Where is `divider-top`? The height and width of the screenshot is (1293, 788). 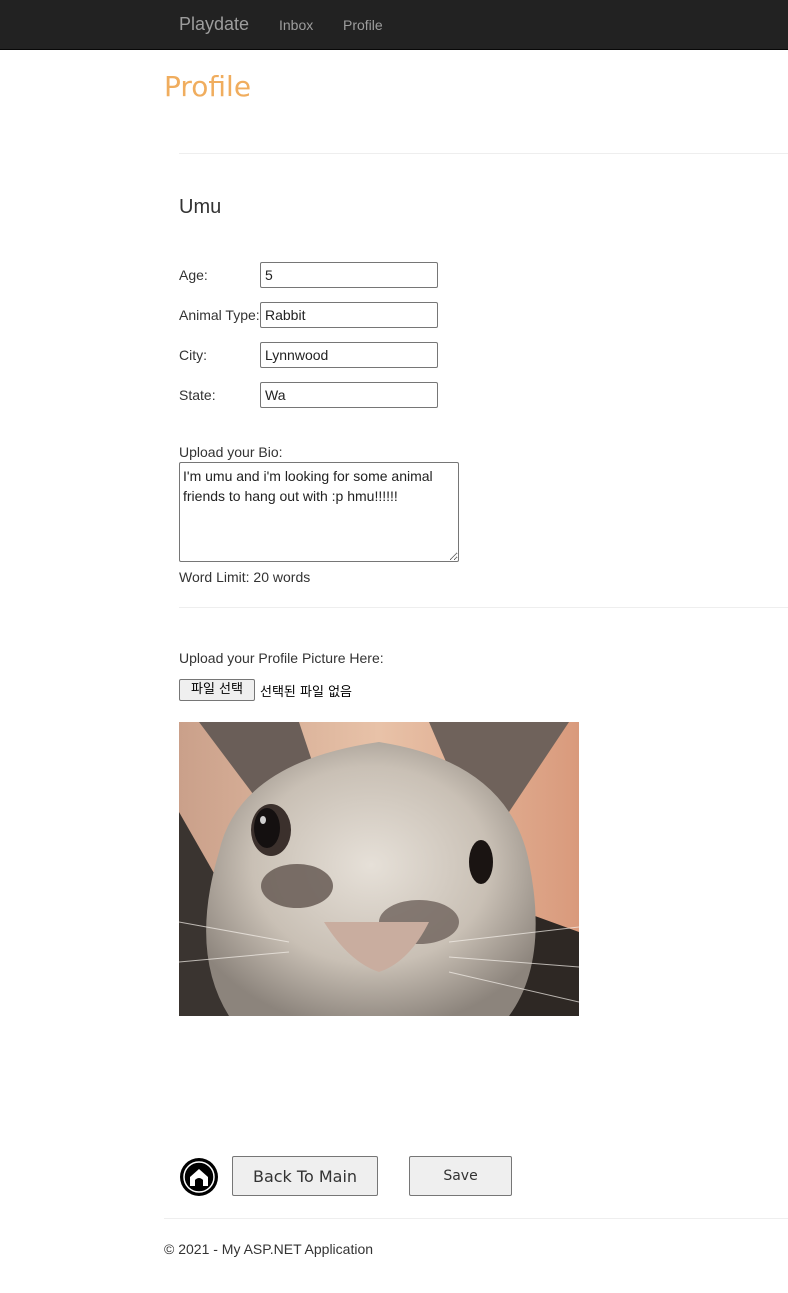 divider-top is located at coordinates (483, 153).